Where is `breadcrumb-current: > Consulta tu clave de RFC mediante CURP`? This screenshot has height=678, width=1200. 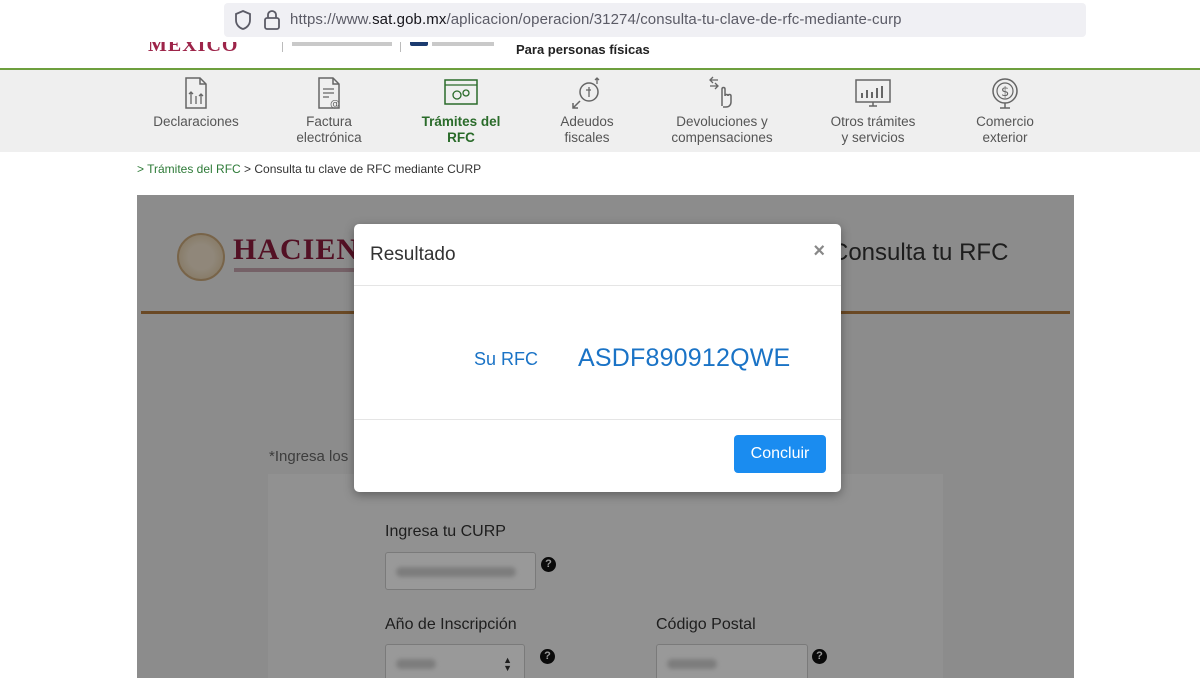 breadcrumb-current: > Consulta tu clave de RFC mediante CURP is located at coordinates (361, 169).